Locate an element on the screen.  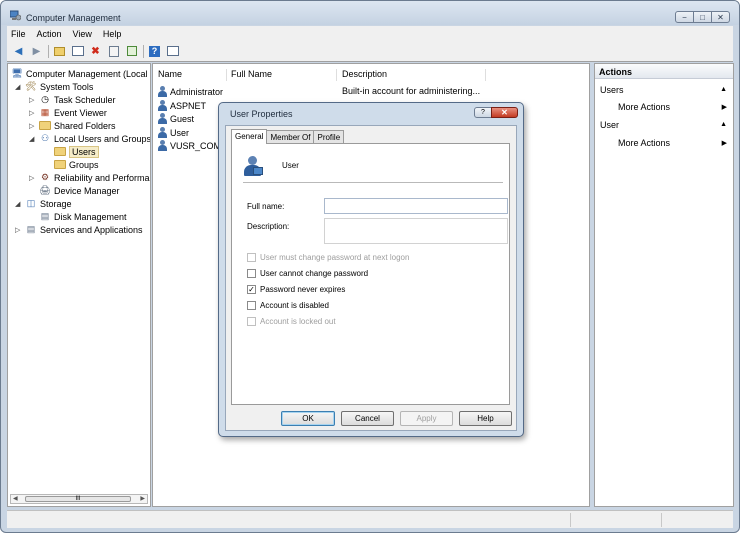
cannot-change-password-checkbox: User cannot change password is located at coordinates (307, 273).